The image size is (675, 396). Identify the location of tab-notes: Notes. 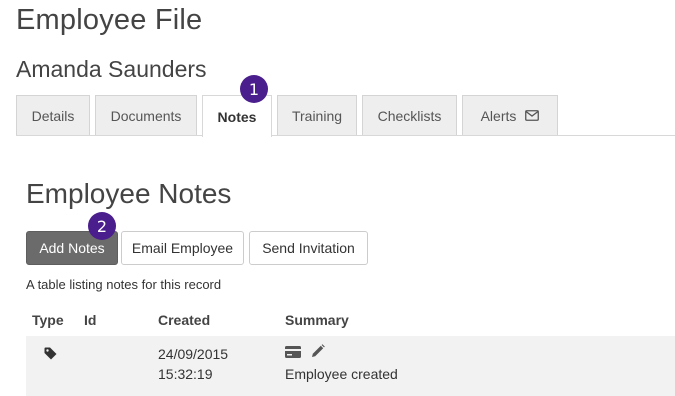
(237, 116).